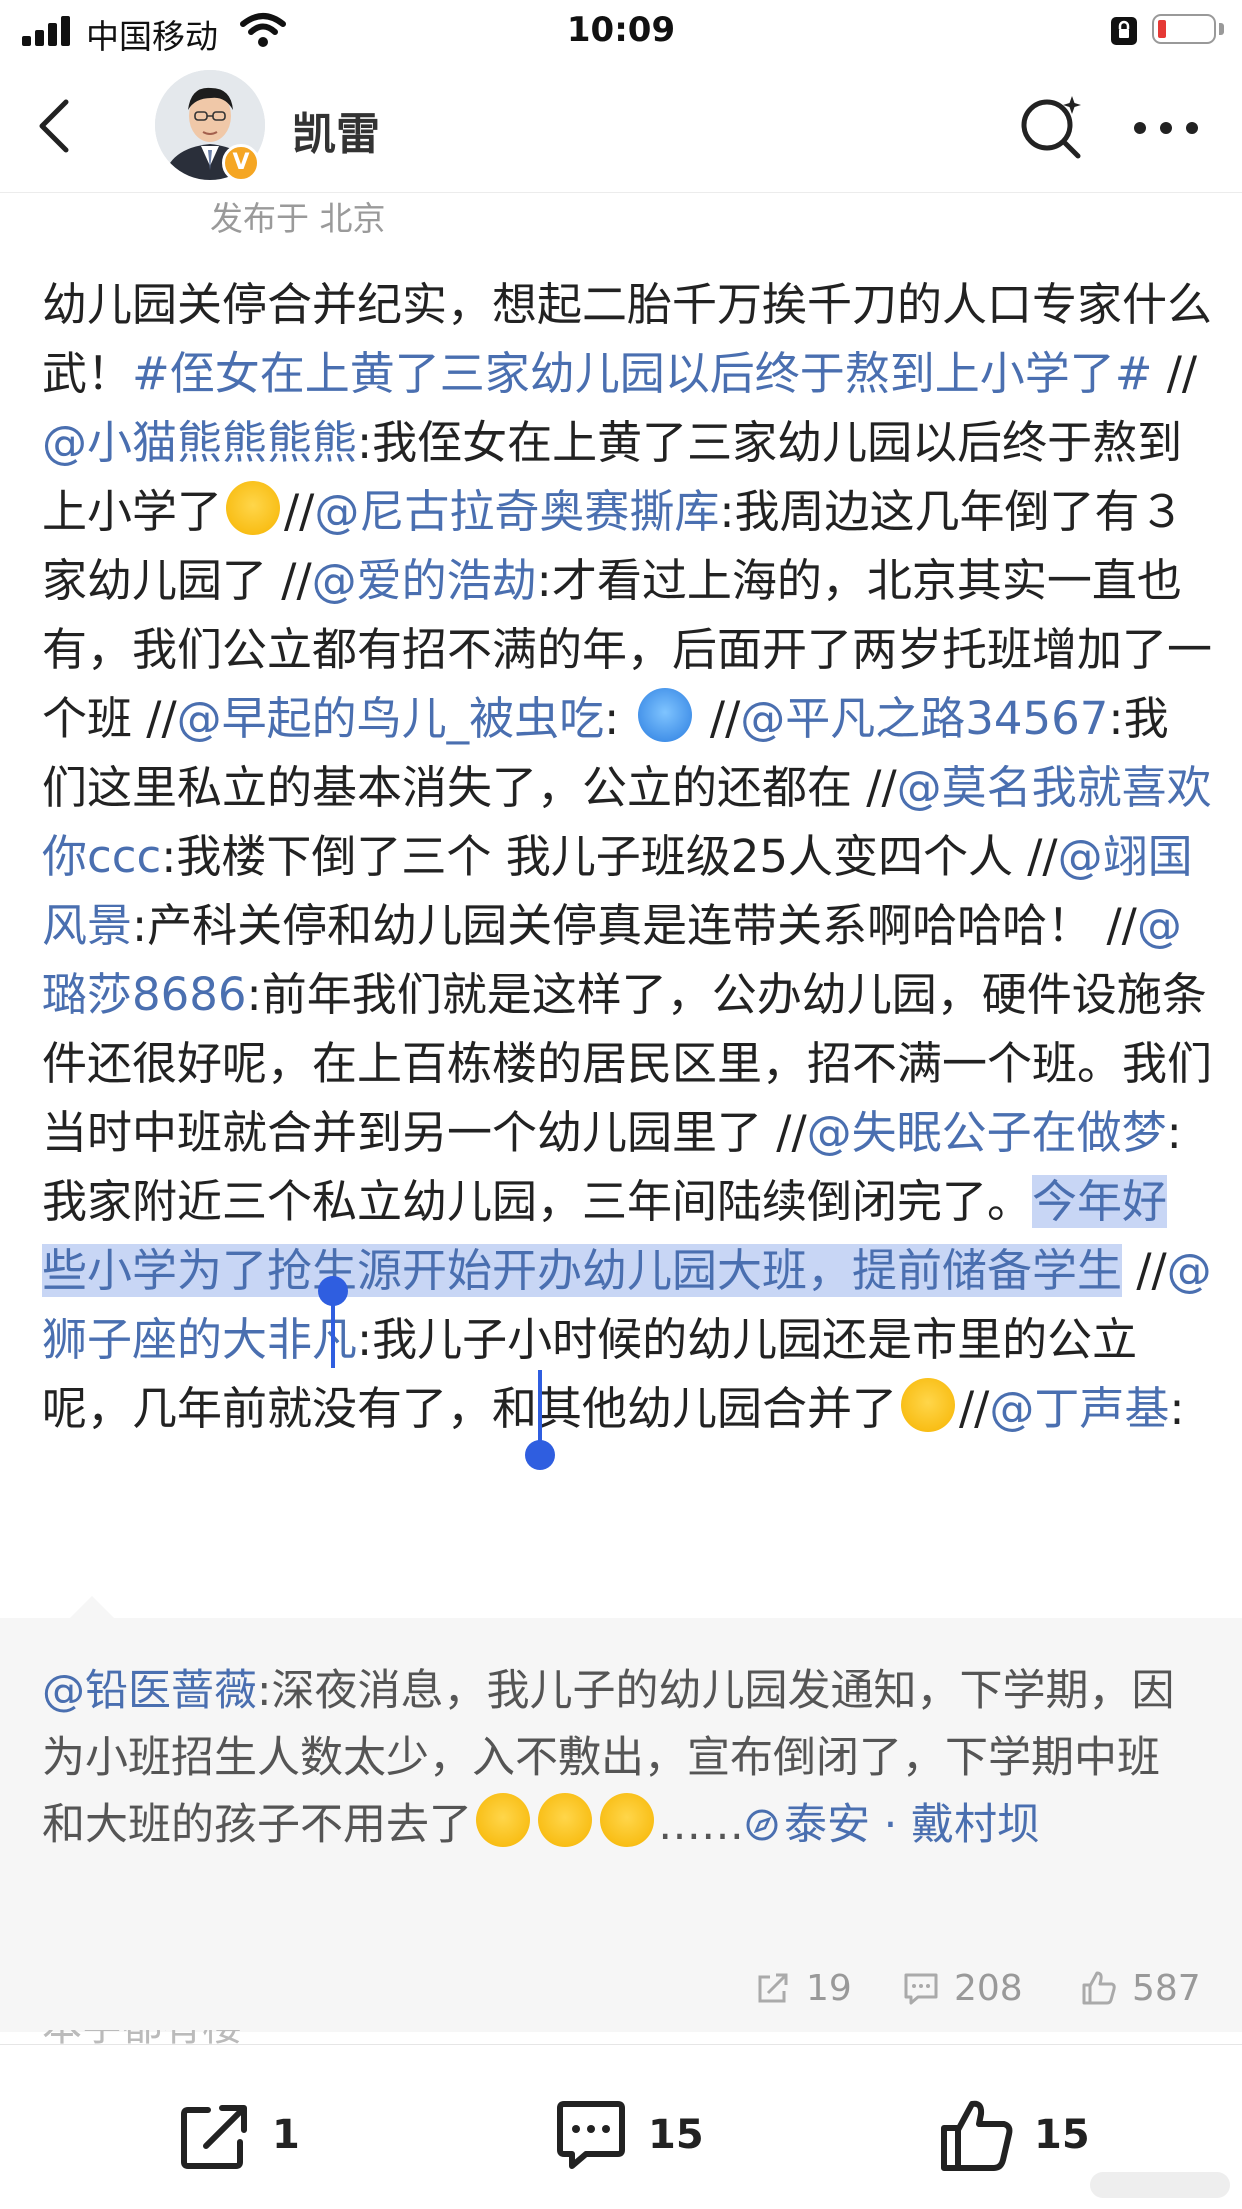  I want to click on user-name: 凯雷, so click(336, 130).